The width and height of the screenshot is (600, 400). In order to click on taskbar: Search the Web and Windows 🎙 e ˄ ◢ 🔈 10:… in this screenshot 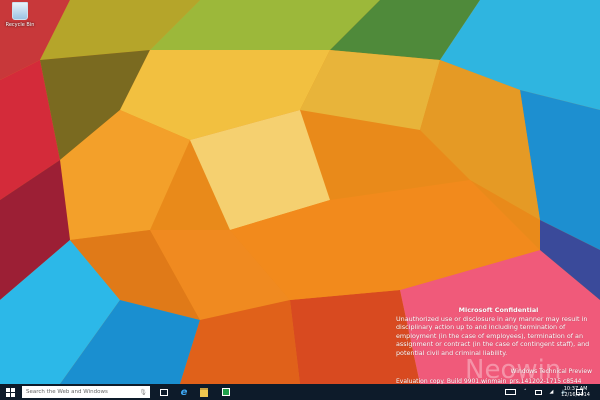, I will do `click(300, 392)`.